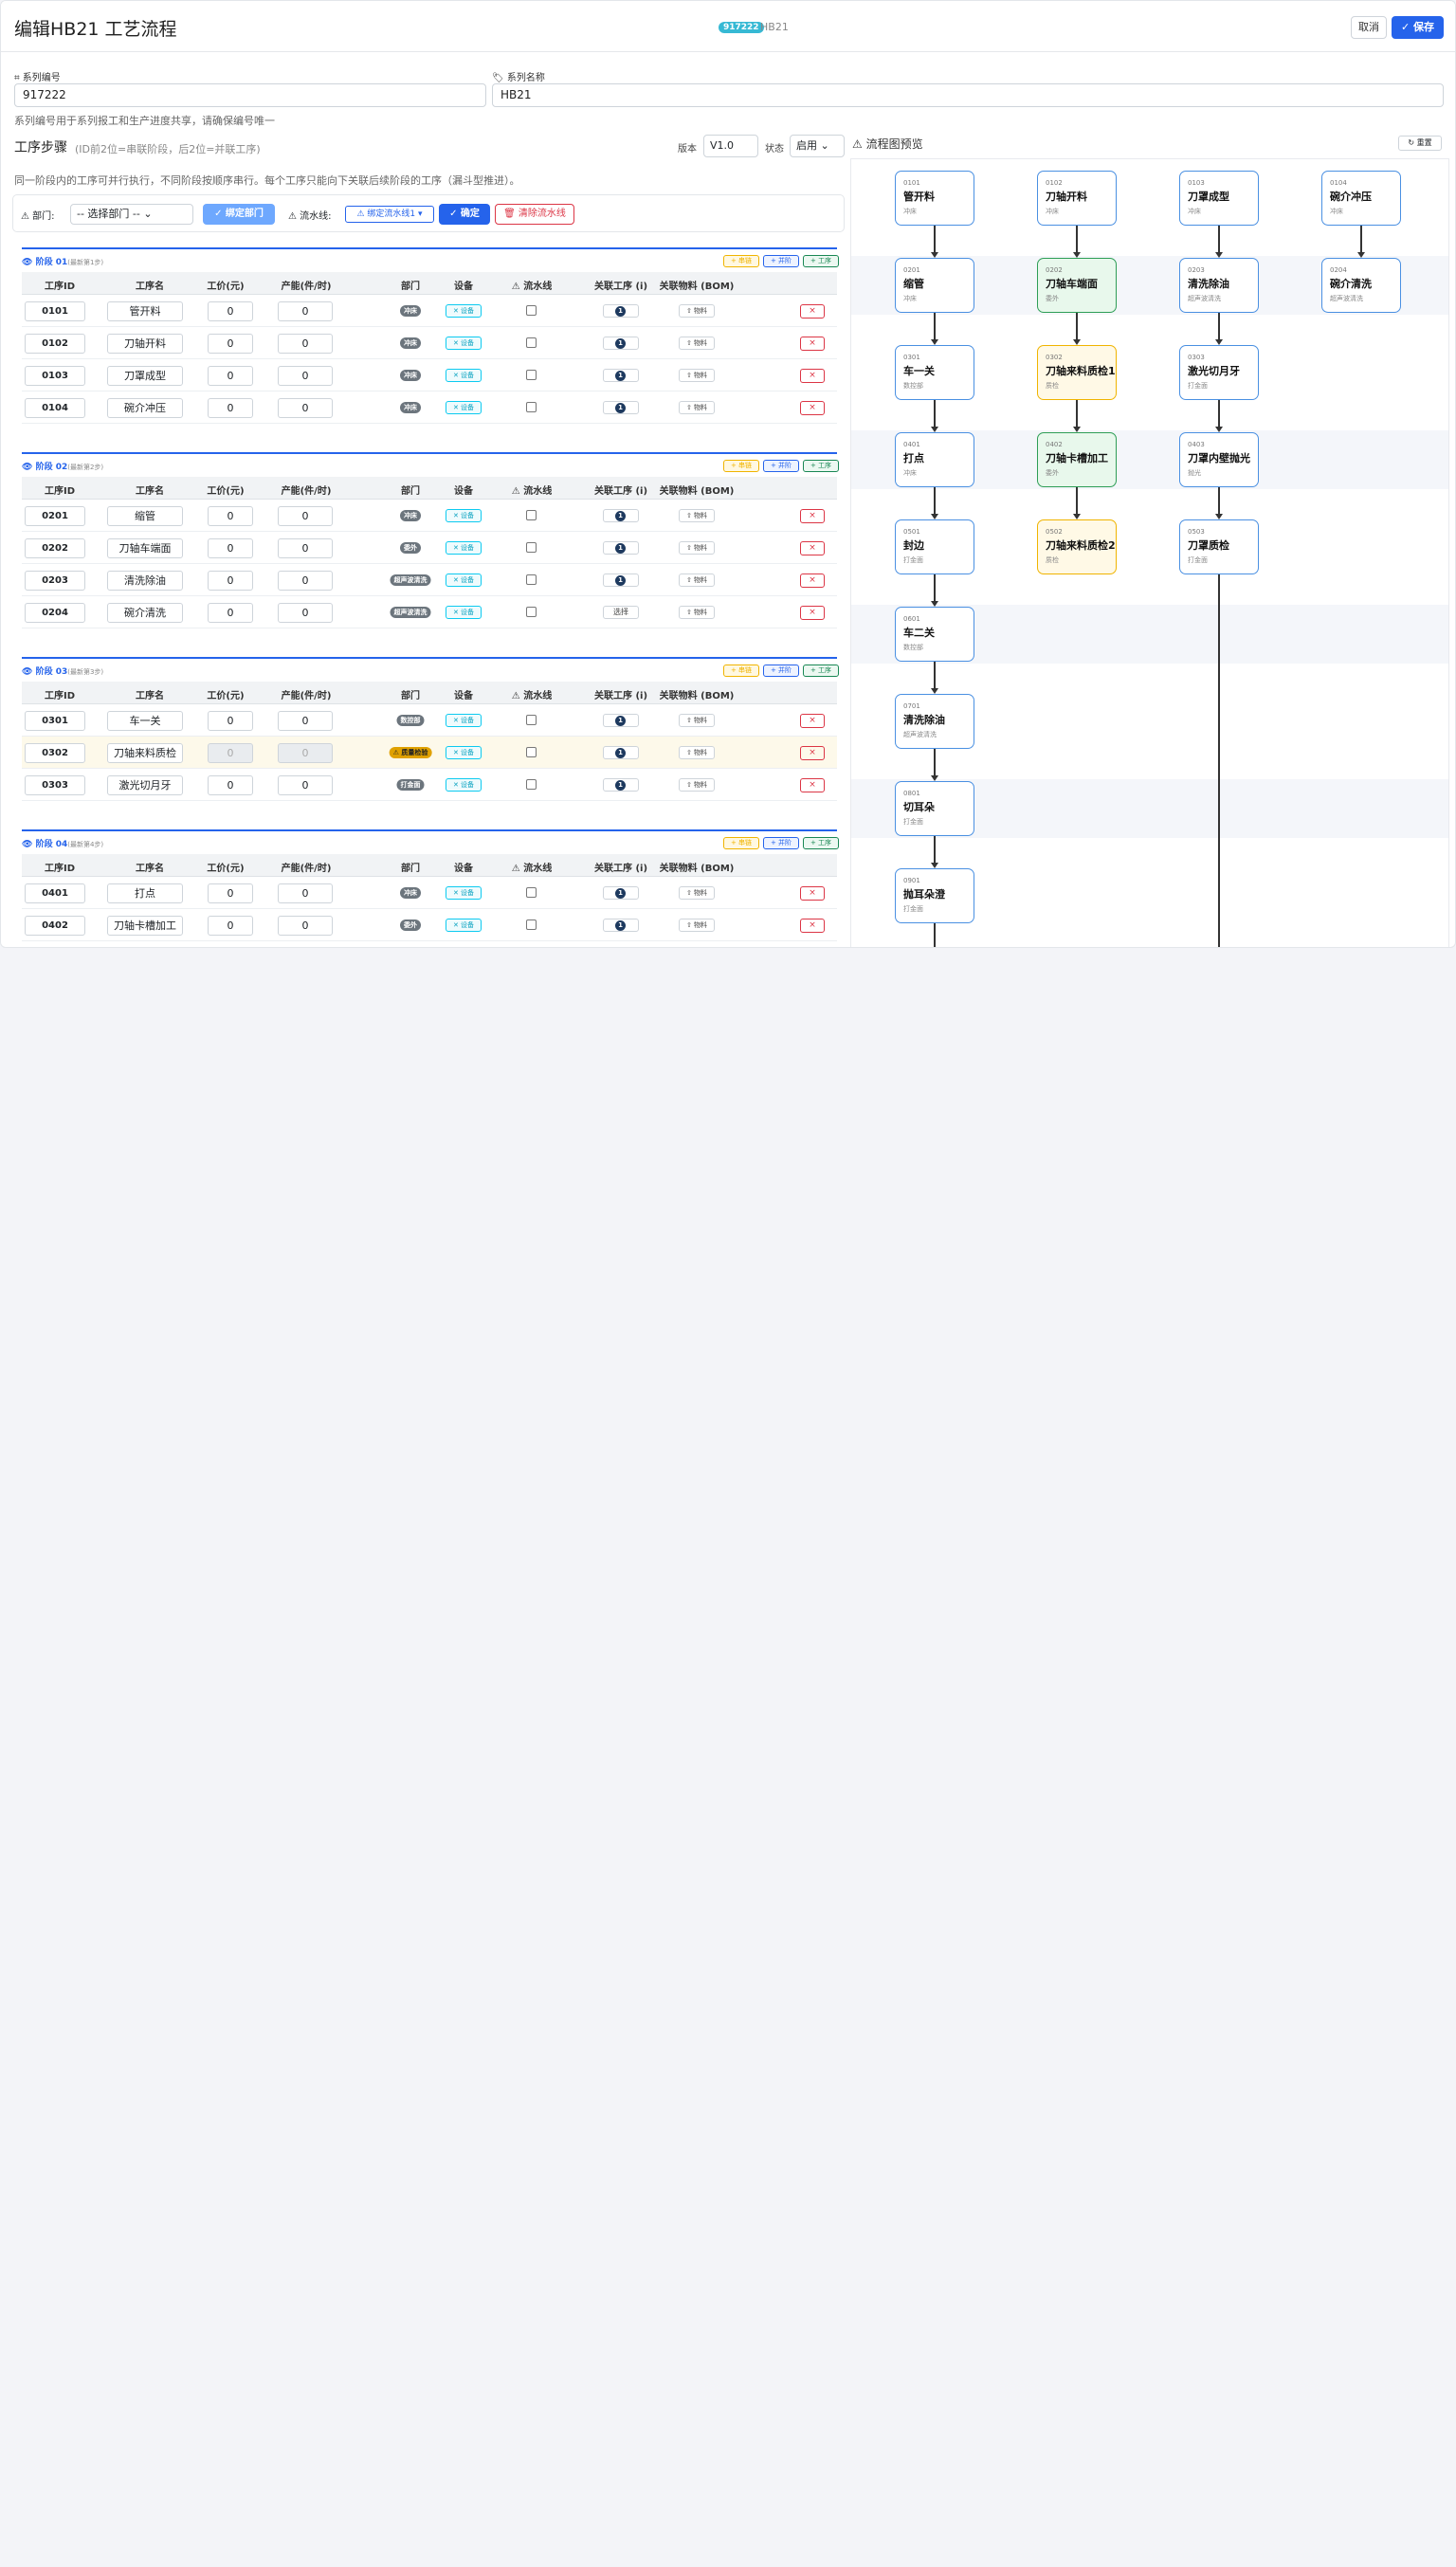 Image resolution: width=1456 pixels, height=2567 pixels. I want to click on process-id-input: 0201, so click(55, 516).